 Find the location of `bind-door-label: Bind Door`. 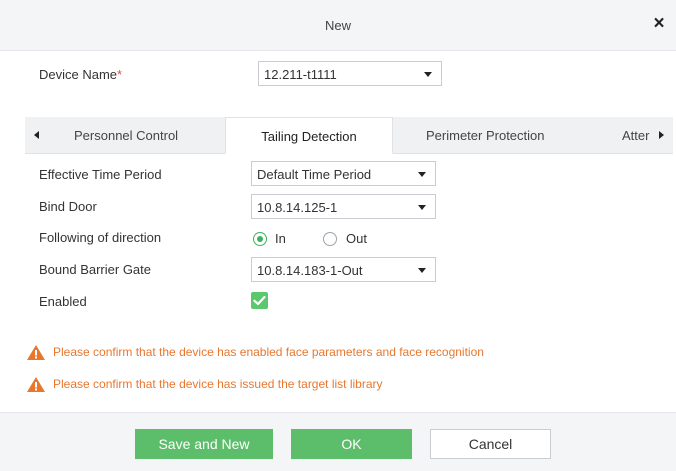

bind-door-label: Bind Door is located at coordinates (68, 206).